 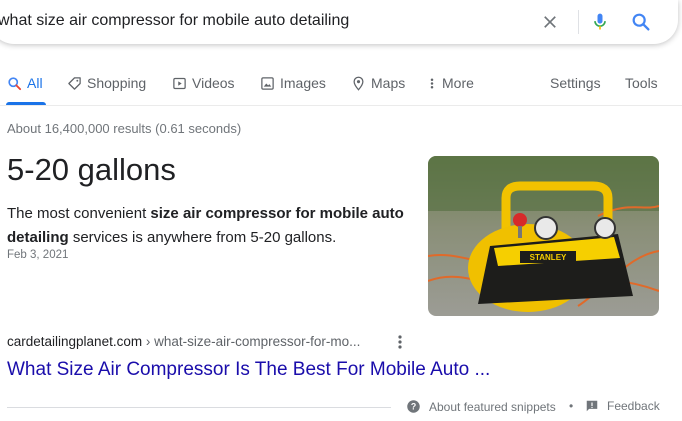 What do you see at coordinates (341, 105) in the screenshot?
I see `tabs-divider` at bounding box center [341, 105].